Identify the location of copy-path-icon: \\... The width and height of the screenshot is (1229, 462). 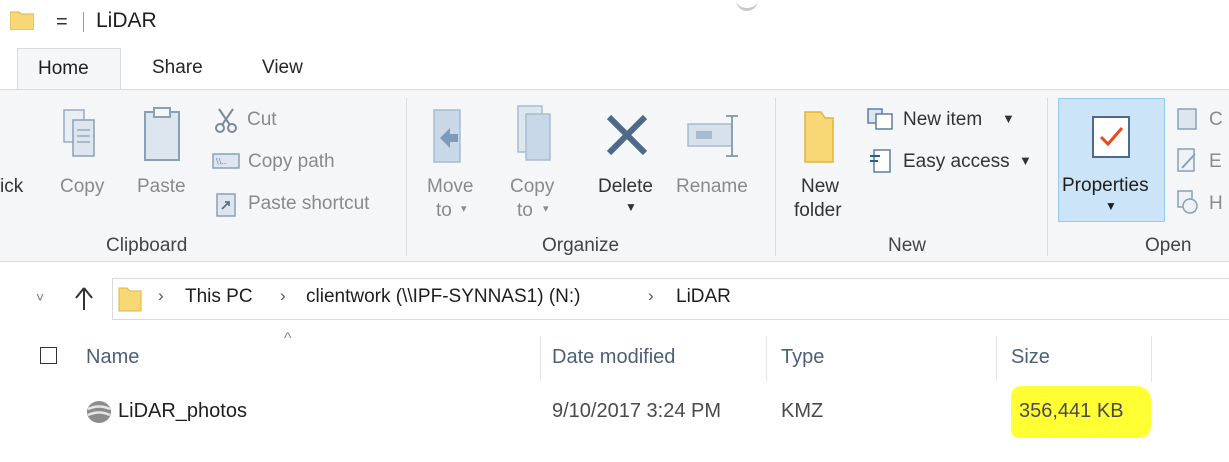
(226, 161).